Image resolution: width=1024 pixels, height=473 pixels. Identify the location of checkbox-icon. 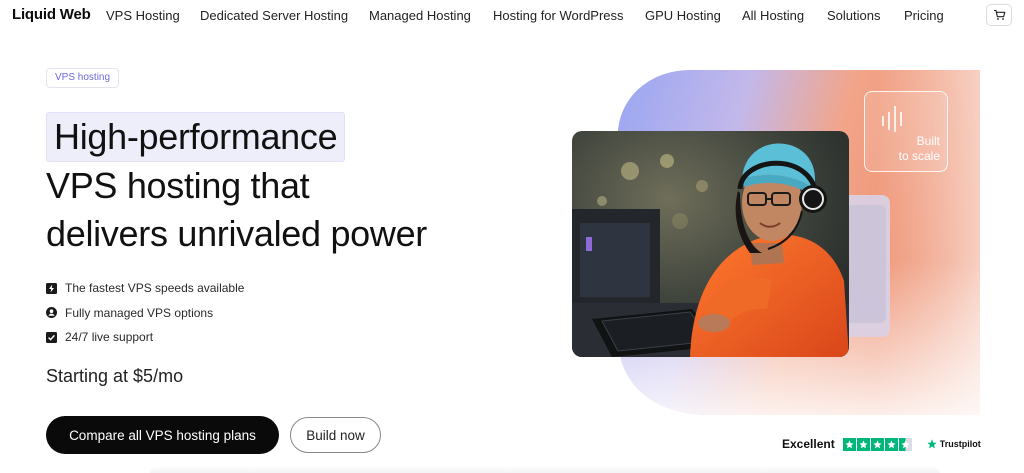
(51, 337).